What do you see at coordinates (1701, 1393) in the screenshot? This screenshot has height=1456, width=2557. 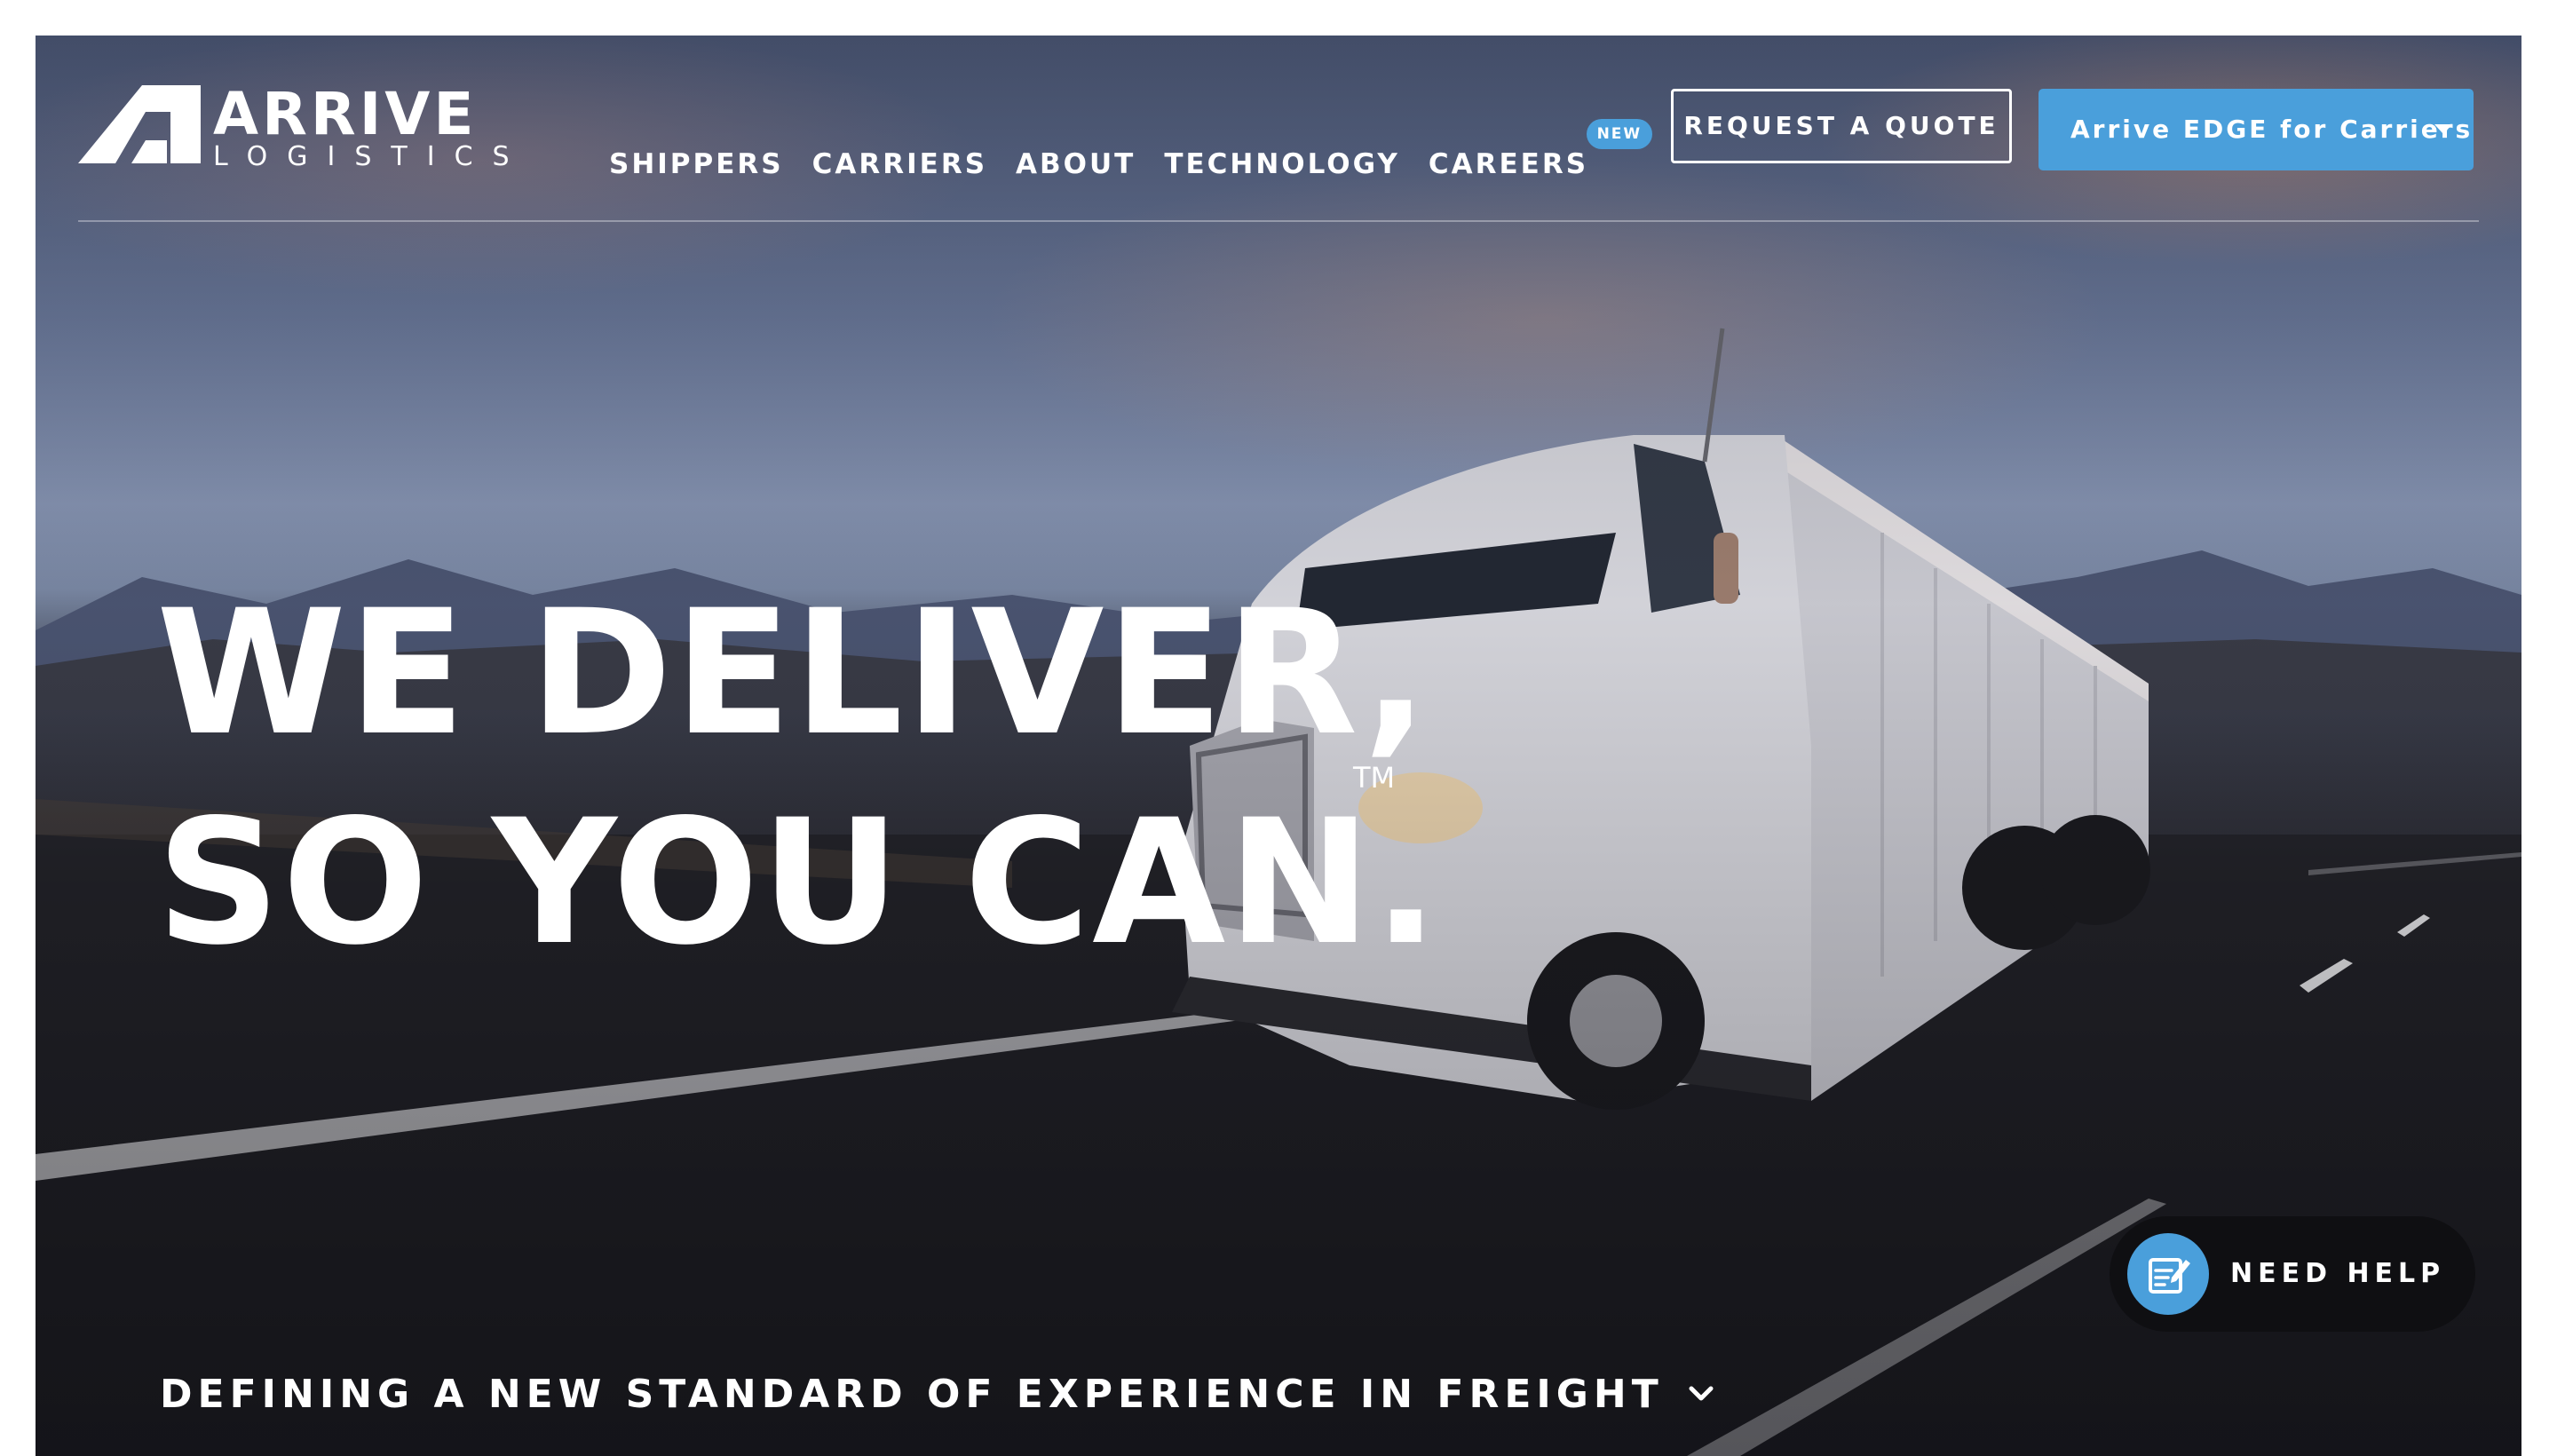 I see `chevron-down-icon` at bounding box center [1701, 1393].